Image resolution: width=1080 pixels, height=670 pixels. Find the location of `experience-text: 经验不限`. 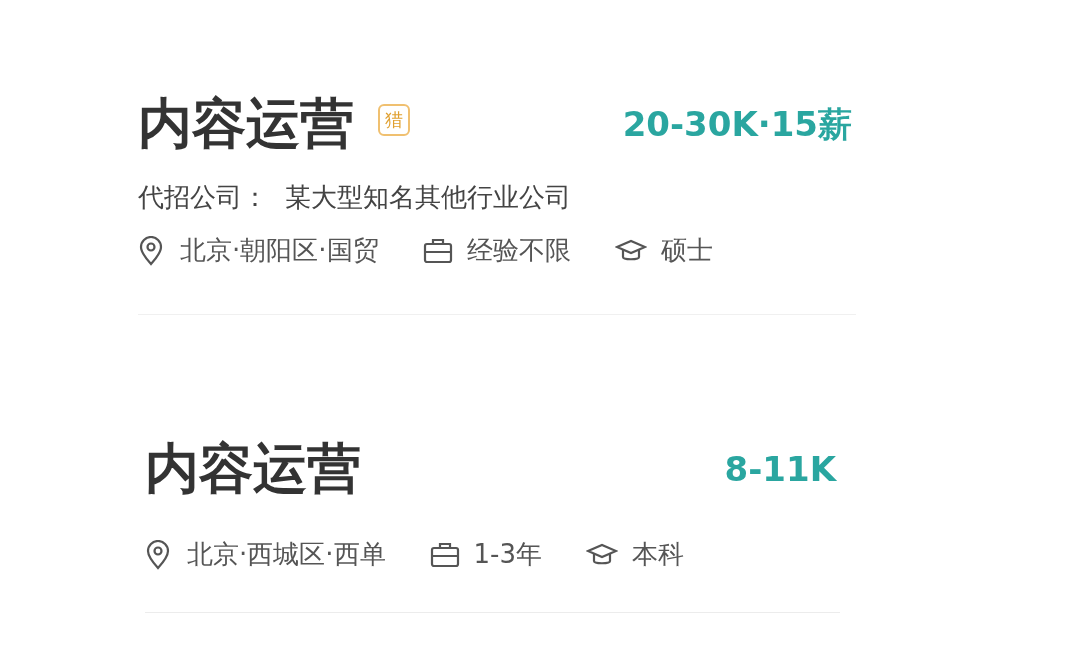

experience-text: 经验不限 is located at coordinates (518, 250).